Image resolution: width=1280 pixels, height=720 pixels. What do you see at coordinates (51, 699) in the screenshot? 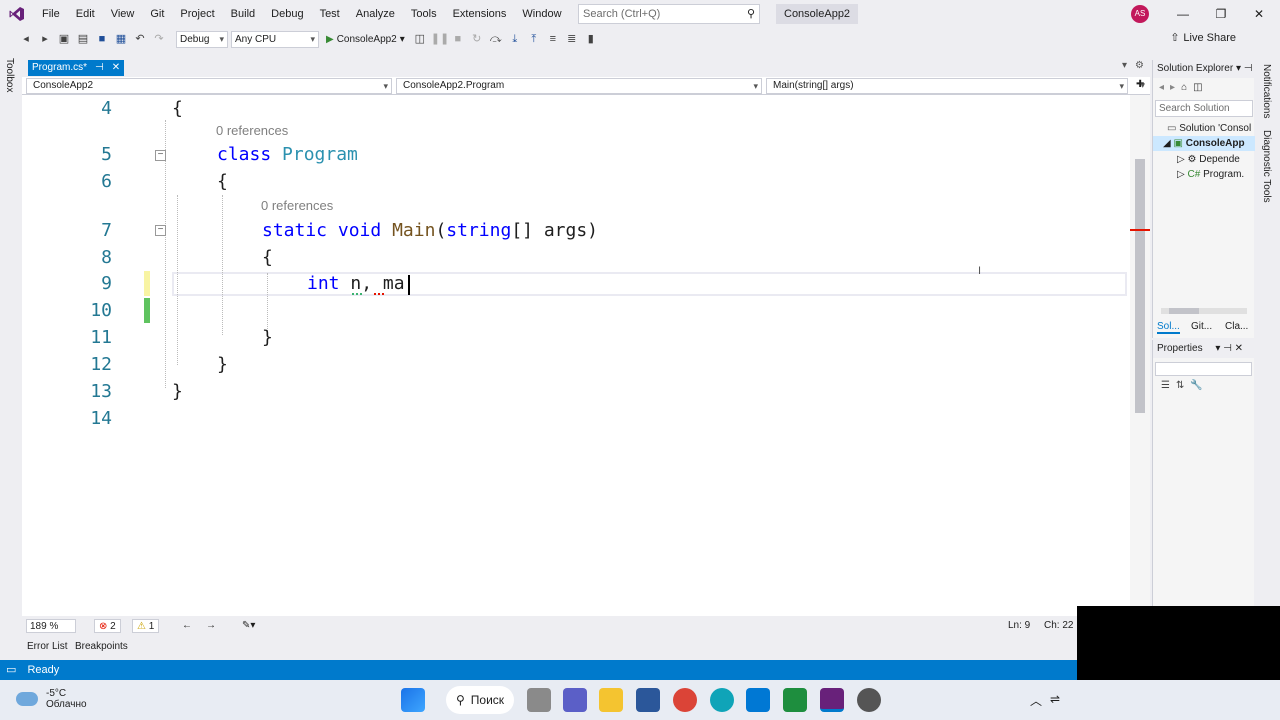
I see `weather-widget: -5°C Облачно` at bounding box center [51, 699].